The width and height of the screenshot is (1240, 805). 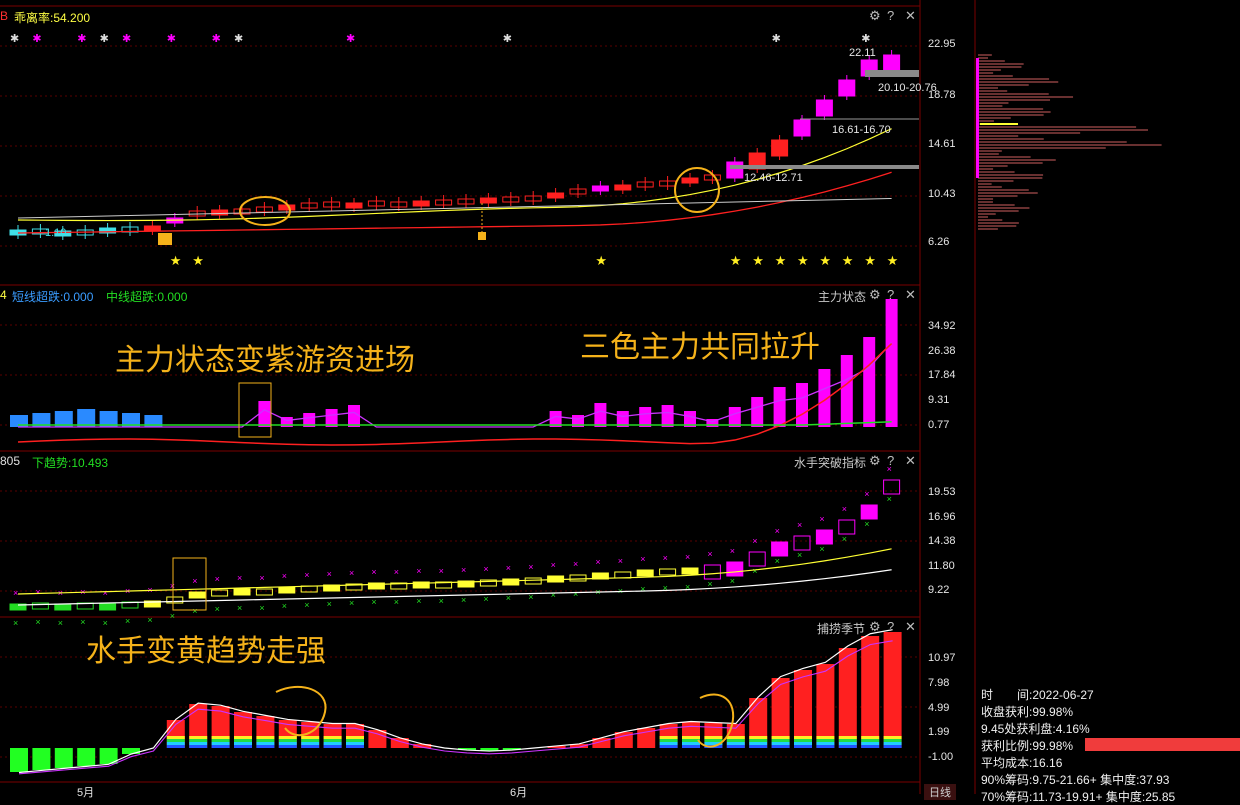 What do you see at coordinates (910, 461) in the screenshot?
I see `panel3-close-icon: ✕` at bounding box center [910, 461].